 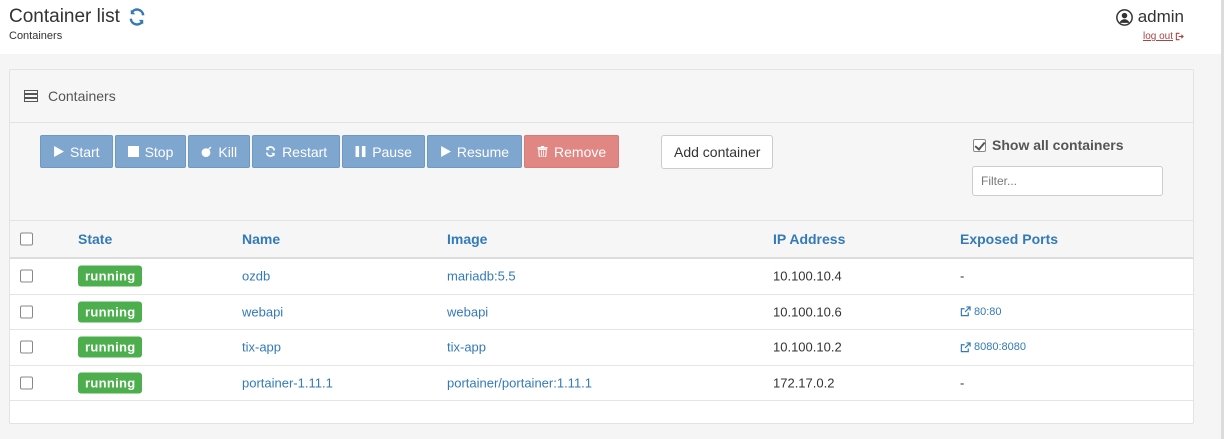 What do you see at coordinates (1000, 347) in the screenshot?
I see `port-label: 8080:8080` at bounding box center [1000, 347].